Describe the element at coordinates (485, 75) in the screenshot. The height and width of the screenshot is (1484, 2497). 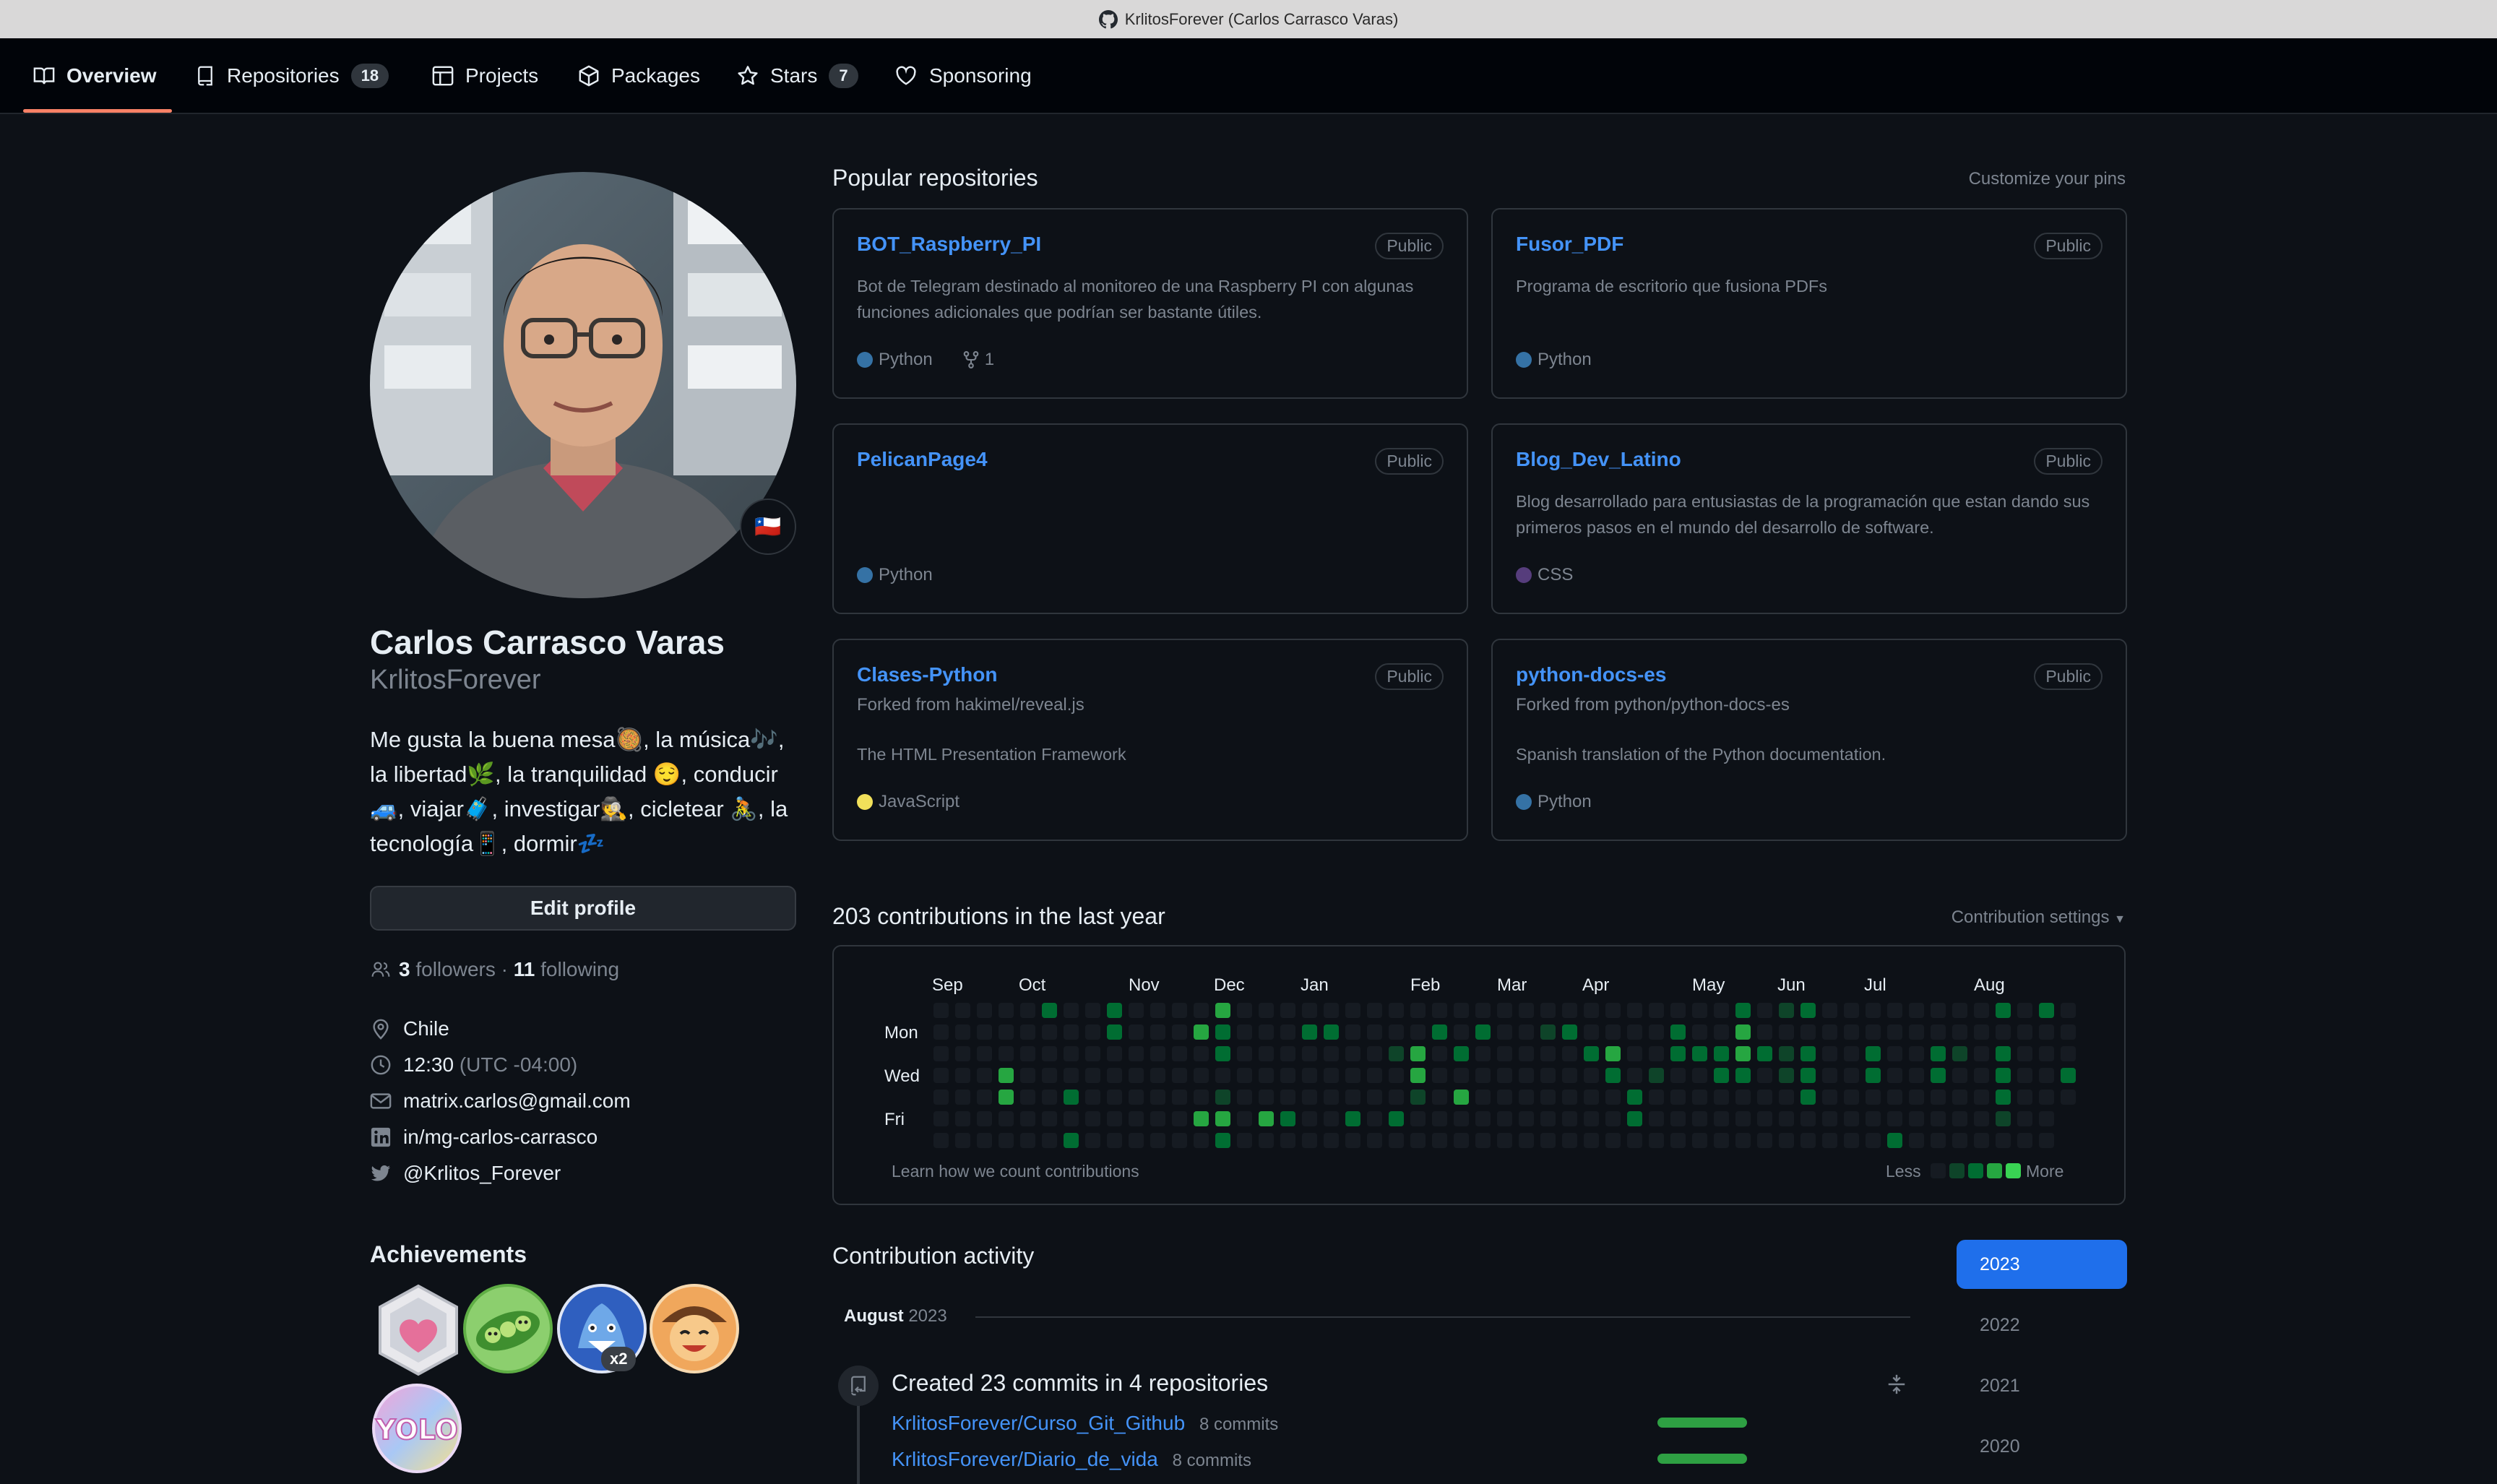
I see `tab-projects: Projects` at that location.